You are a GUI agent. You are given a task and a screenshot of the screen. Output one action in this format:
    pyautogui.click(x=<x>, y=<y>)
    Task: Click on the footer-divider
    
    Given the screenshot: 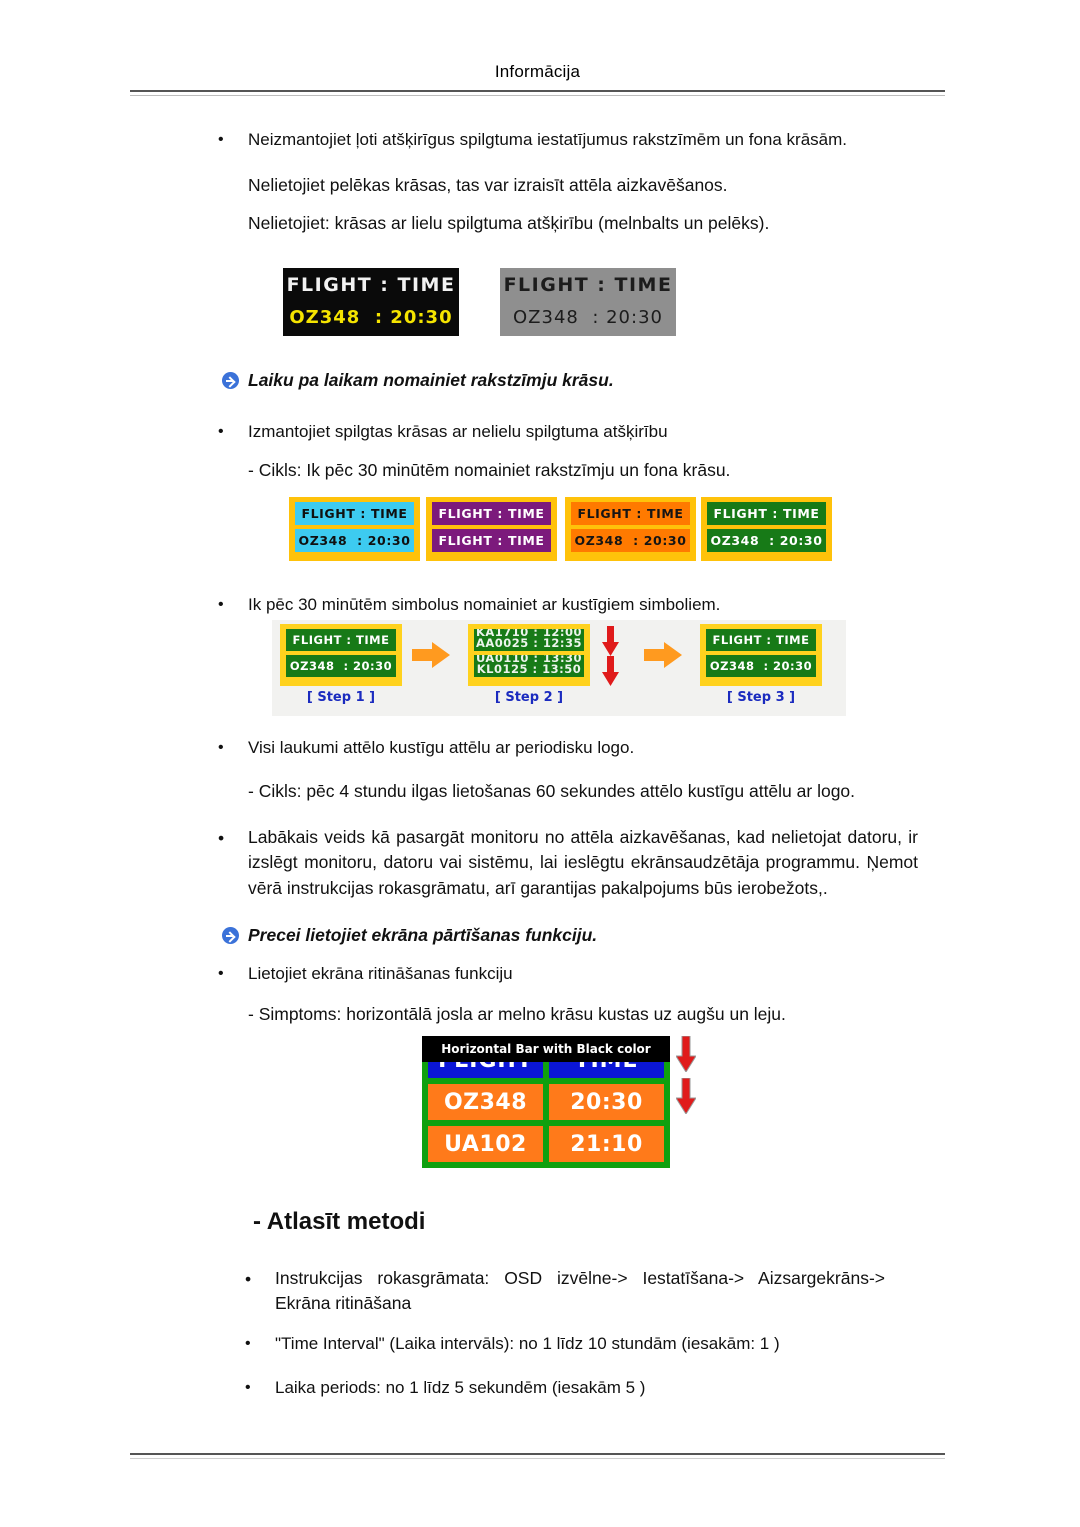 What is the action you would take?
    pyautogui.click(x=537, y=1456)
    